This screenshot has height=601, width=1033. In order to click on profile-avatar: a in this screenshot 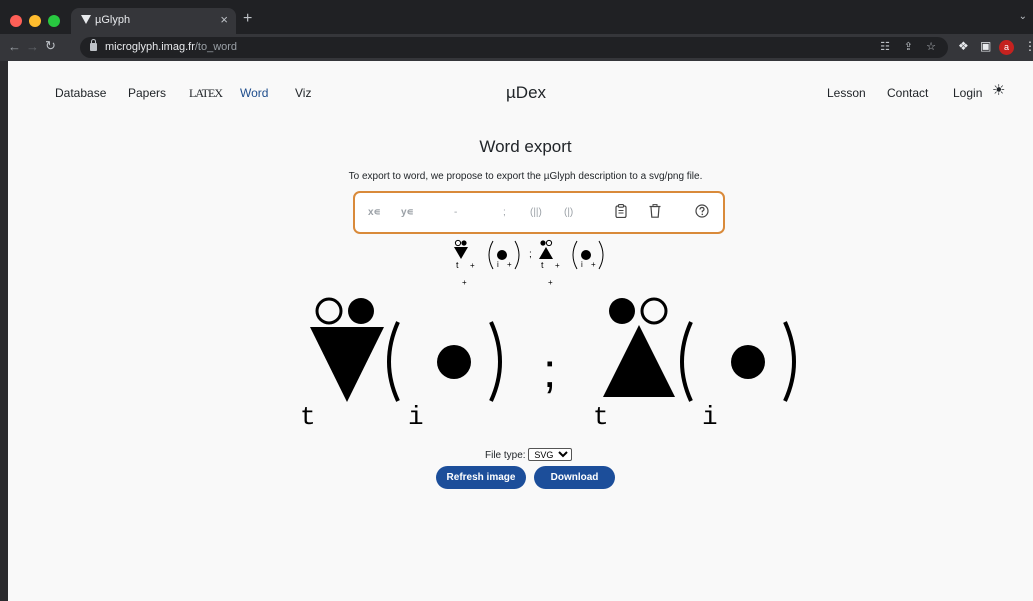, I will do `click(1006, 47)`.